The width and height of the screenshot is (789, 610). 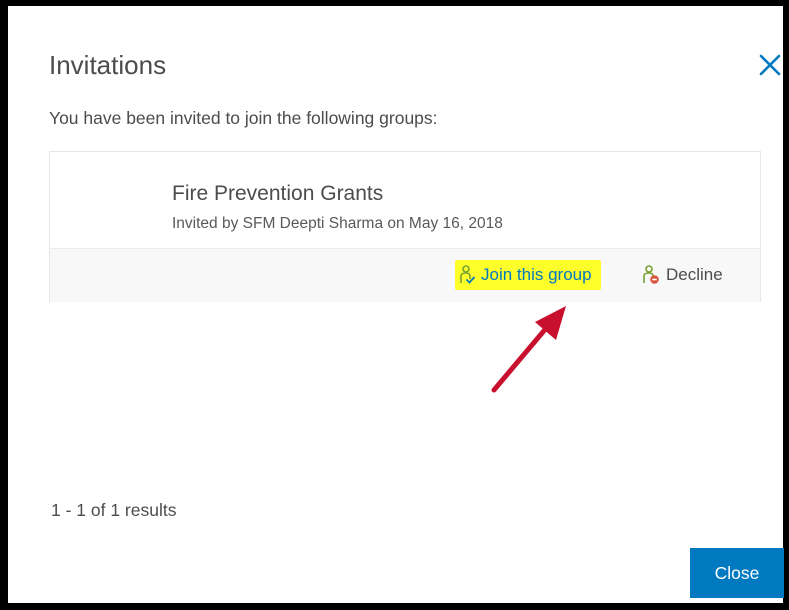 I want to click on dialog-title: Invitations, so click(x=108, y=65).